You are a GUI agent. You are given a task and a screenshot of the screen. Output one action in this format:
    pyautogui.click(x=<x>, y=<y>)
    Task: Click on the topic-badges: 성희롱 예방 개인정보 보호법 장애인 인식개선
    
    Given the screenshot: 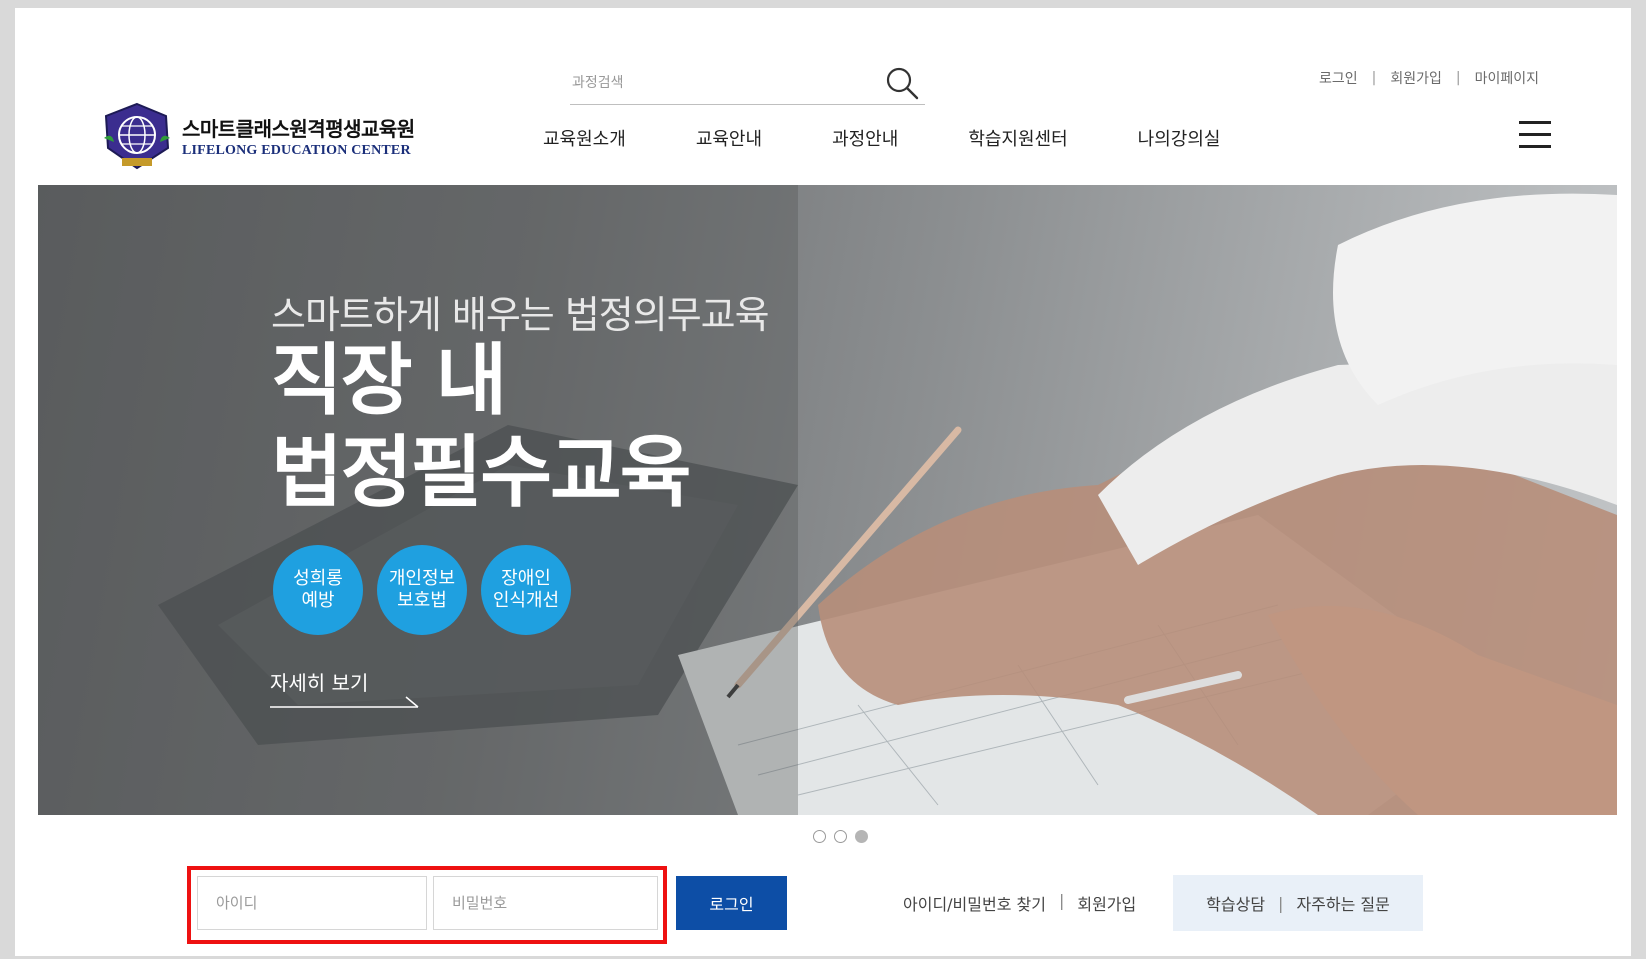 What is the action you would take?
    pyautogui.click(x=429, y=590)
    